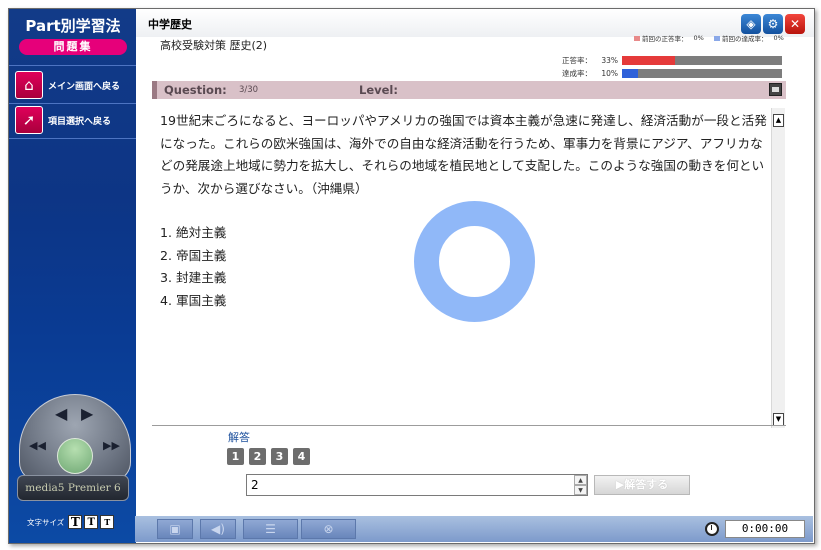  Describe the element at coordinates (474, 261) in the screenshot. I see `loading-spinner-icon` at that location.